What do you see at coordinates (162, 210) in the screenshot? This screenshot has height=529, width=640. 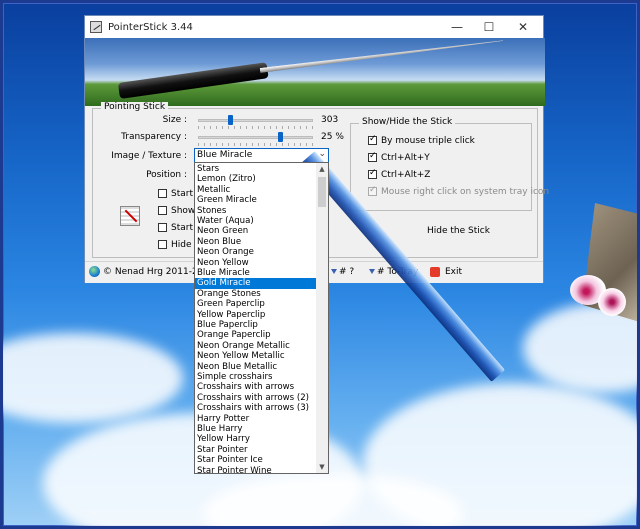 I see `show-checkbox` at bounding box center [162, 210].